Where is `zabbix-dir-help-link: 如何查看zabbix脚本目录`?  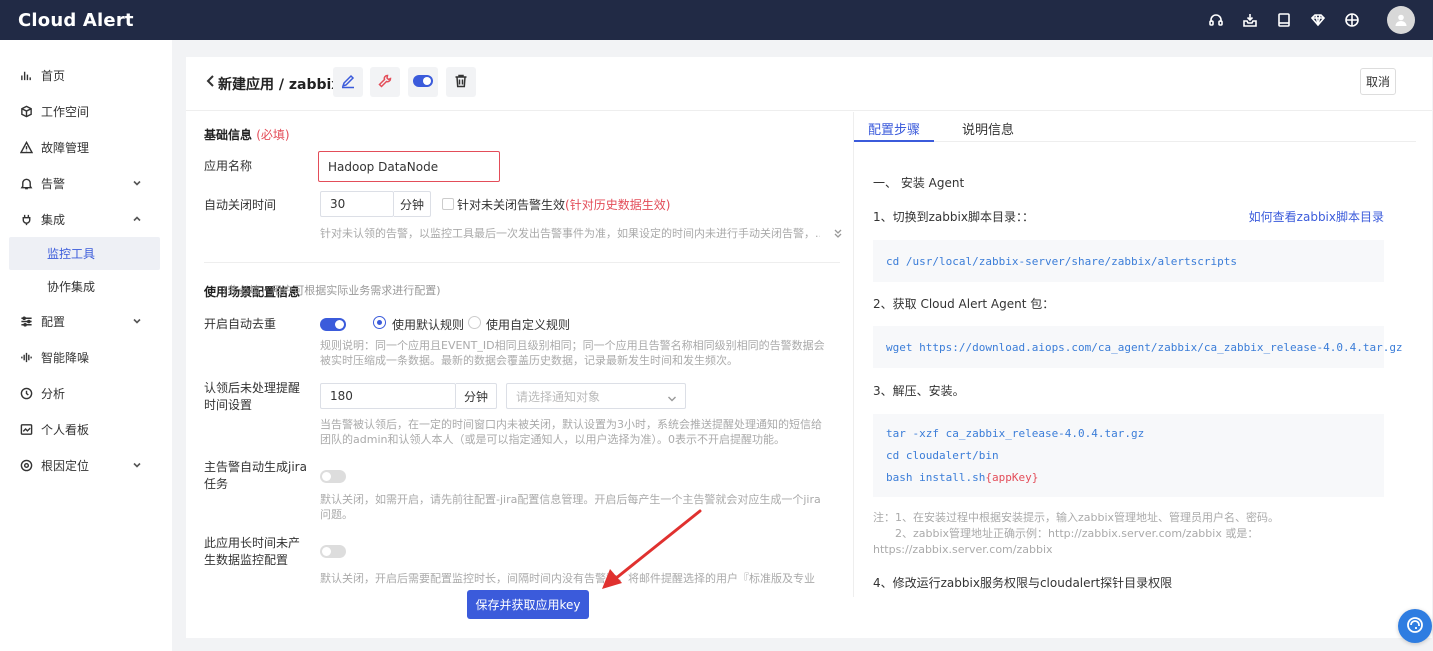
zabbix-dir-help-link: 如何查看zabbix脚本目录 is located at coordinates (1316, 216).